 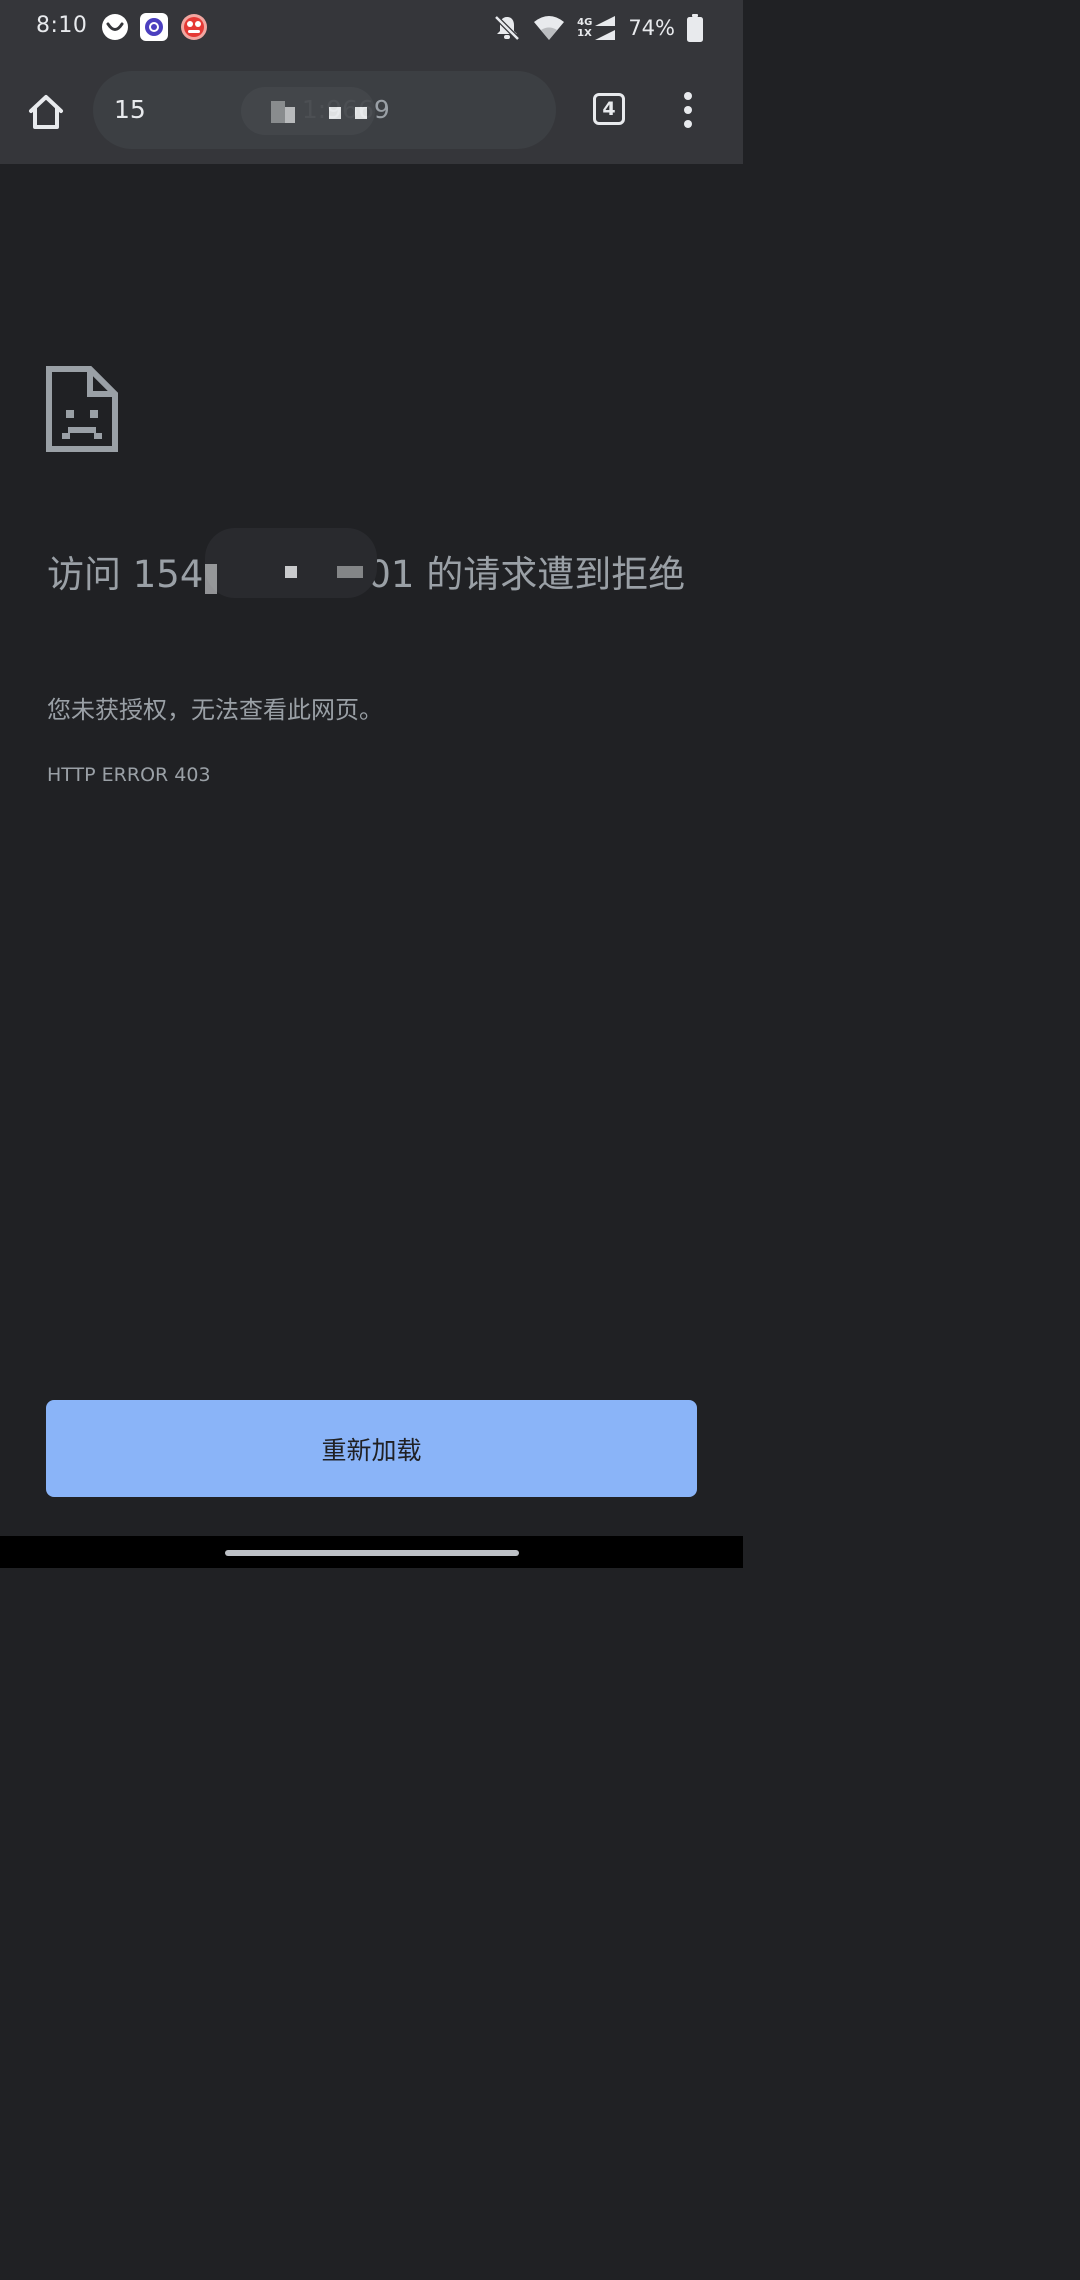 What do you see at coordinates (549, 28) in the screenshot?
I see `wifi-icon` at bounding box center [549, 28].